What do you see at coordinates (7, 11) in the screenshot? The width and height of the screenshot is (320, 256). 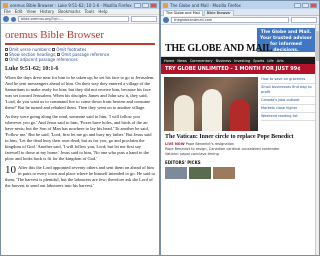 I see `menu-file: File` at bounding box center [7, 11].